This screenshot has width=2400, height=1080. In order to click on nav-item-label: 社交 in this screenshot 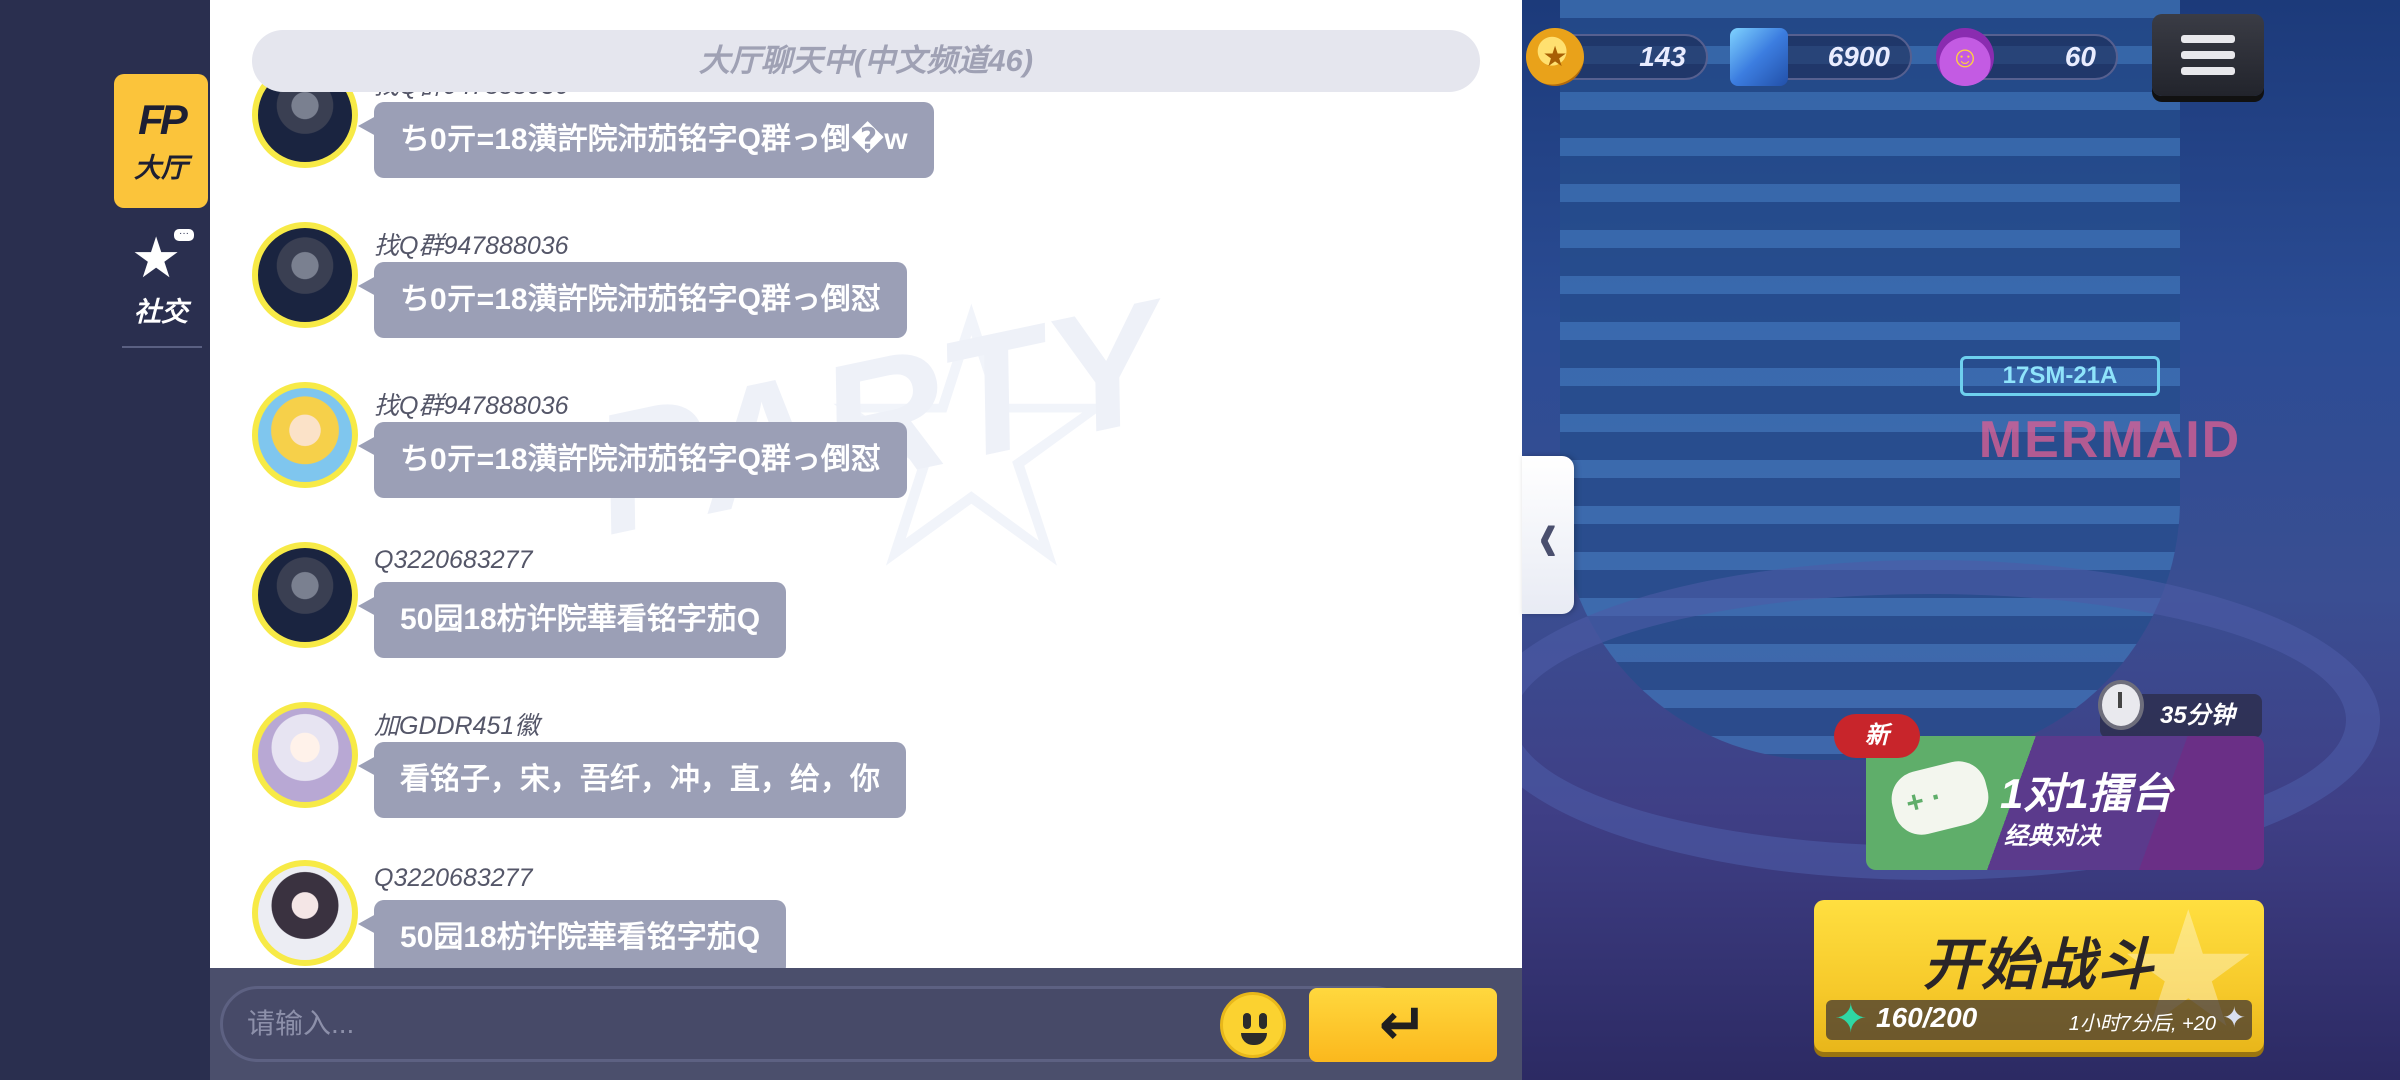, I will do `click(161, 311)`.